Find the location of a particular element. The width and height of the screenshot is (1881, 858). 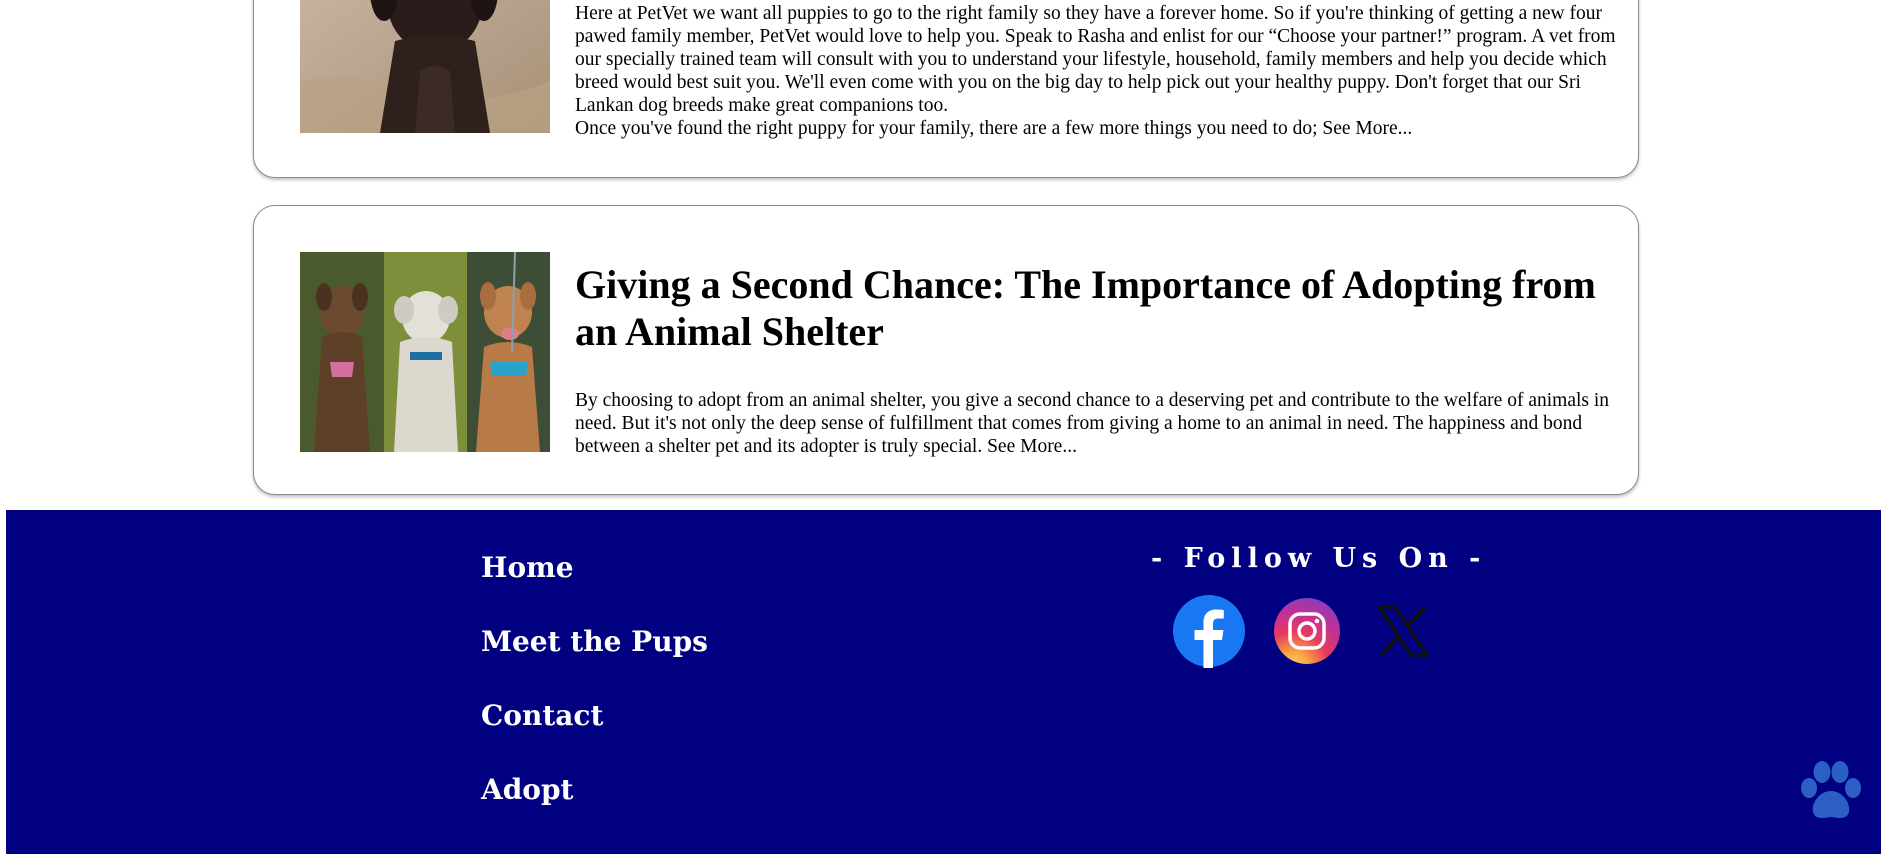

instagram-icon is located at coordinates (1307, 631).